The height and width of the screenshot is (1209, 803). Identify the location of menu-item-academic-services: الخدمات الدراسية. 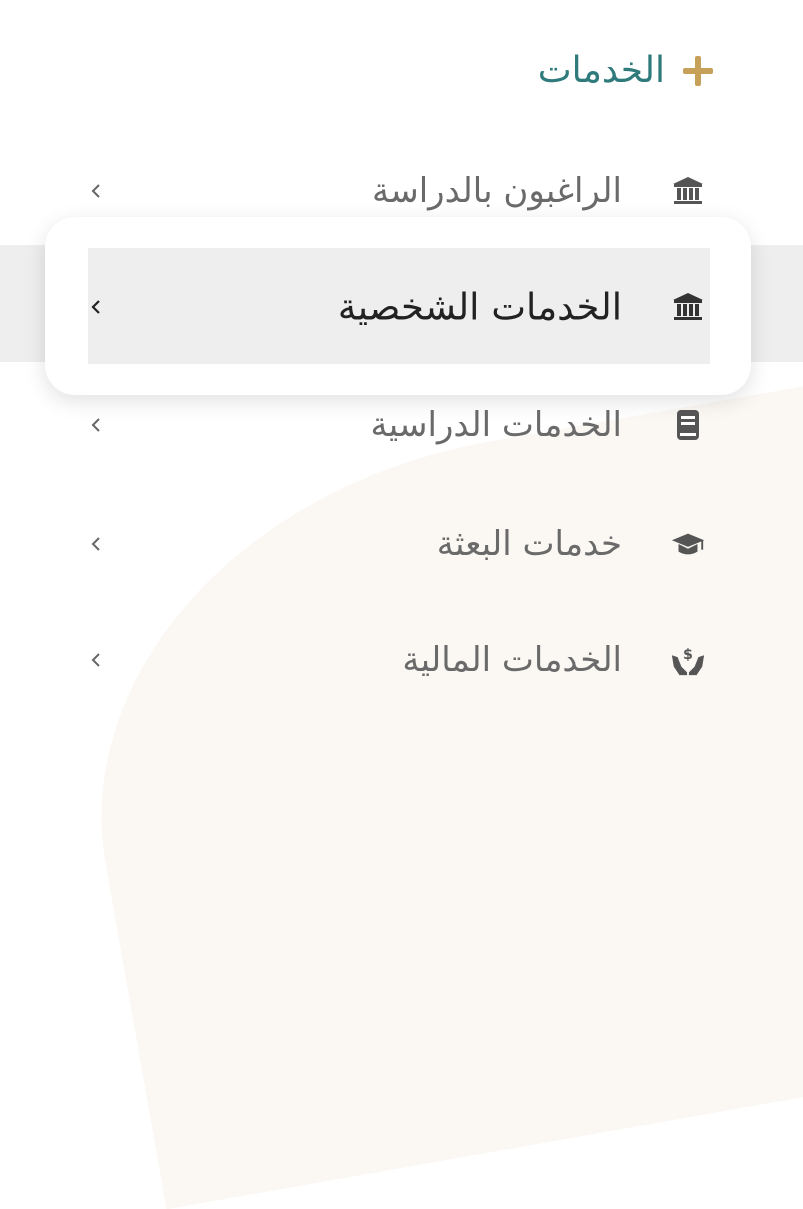
(399, 425).